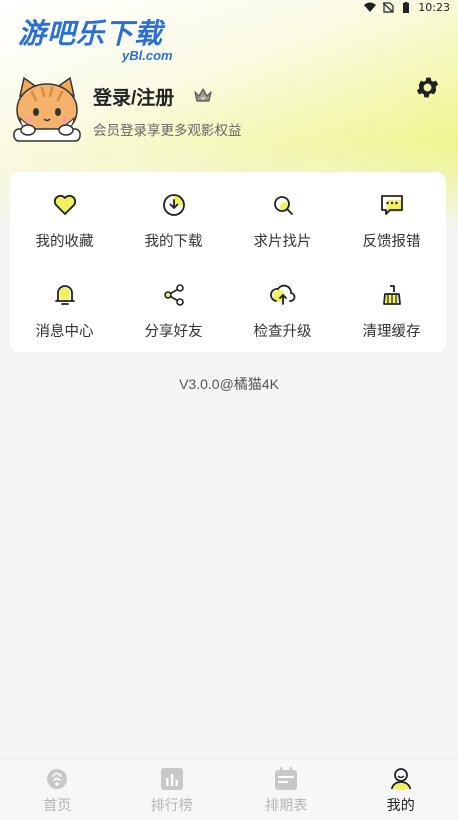 The image size is (458, 820). Describe the element at coordinates (282, 332) in the screenshot. I see `menu-item-label: 检查升级` at that location.